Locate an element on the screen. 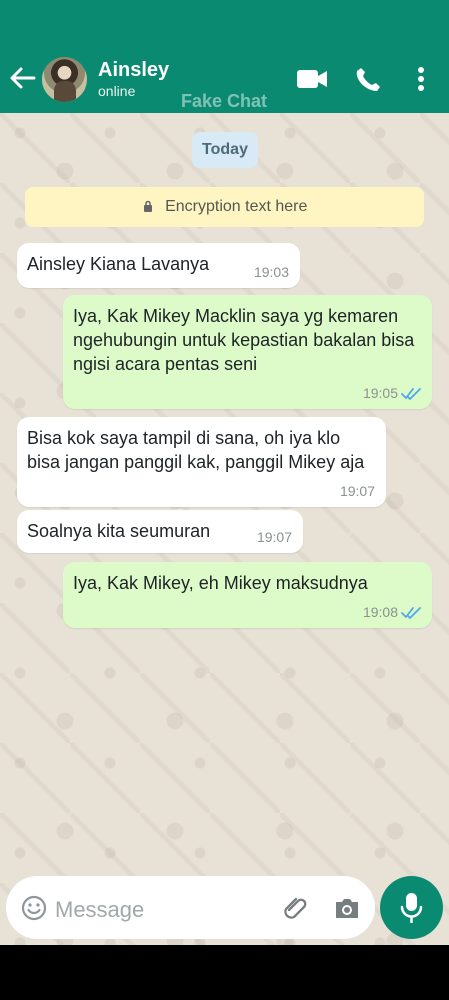 This screenshot has width=449, height=1000. message-time: 19:03 is located at coordinates (271, 272).